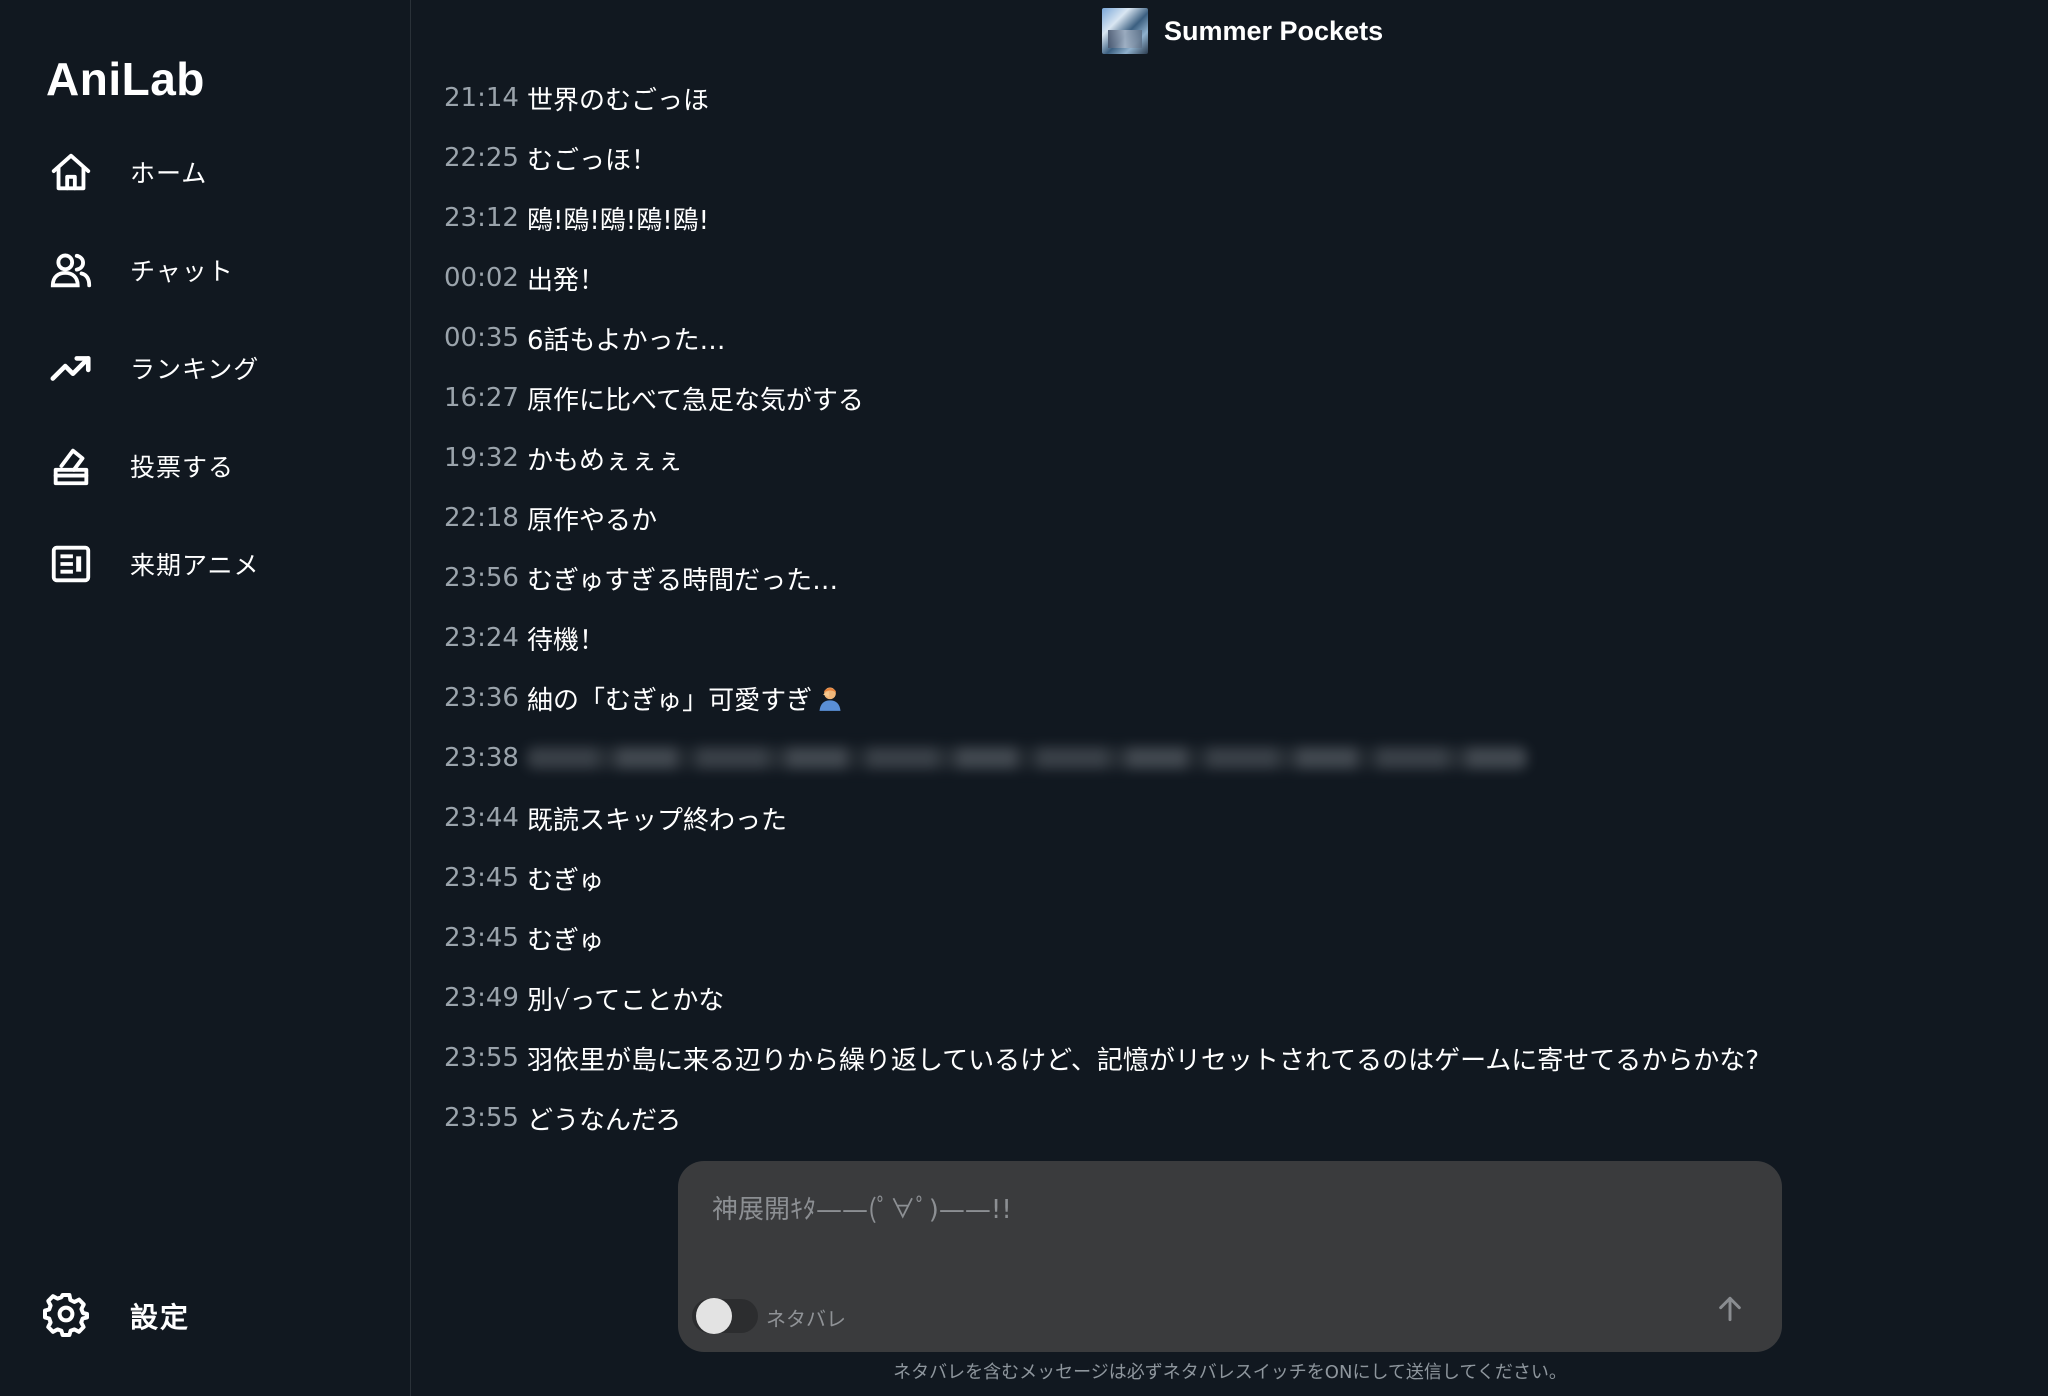 This screenshot has height=1396, width=2048. I want to click on message-text: 原作やるか, so click(591, 520).